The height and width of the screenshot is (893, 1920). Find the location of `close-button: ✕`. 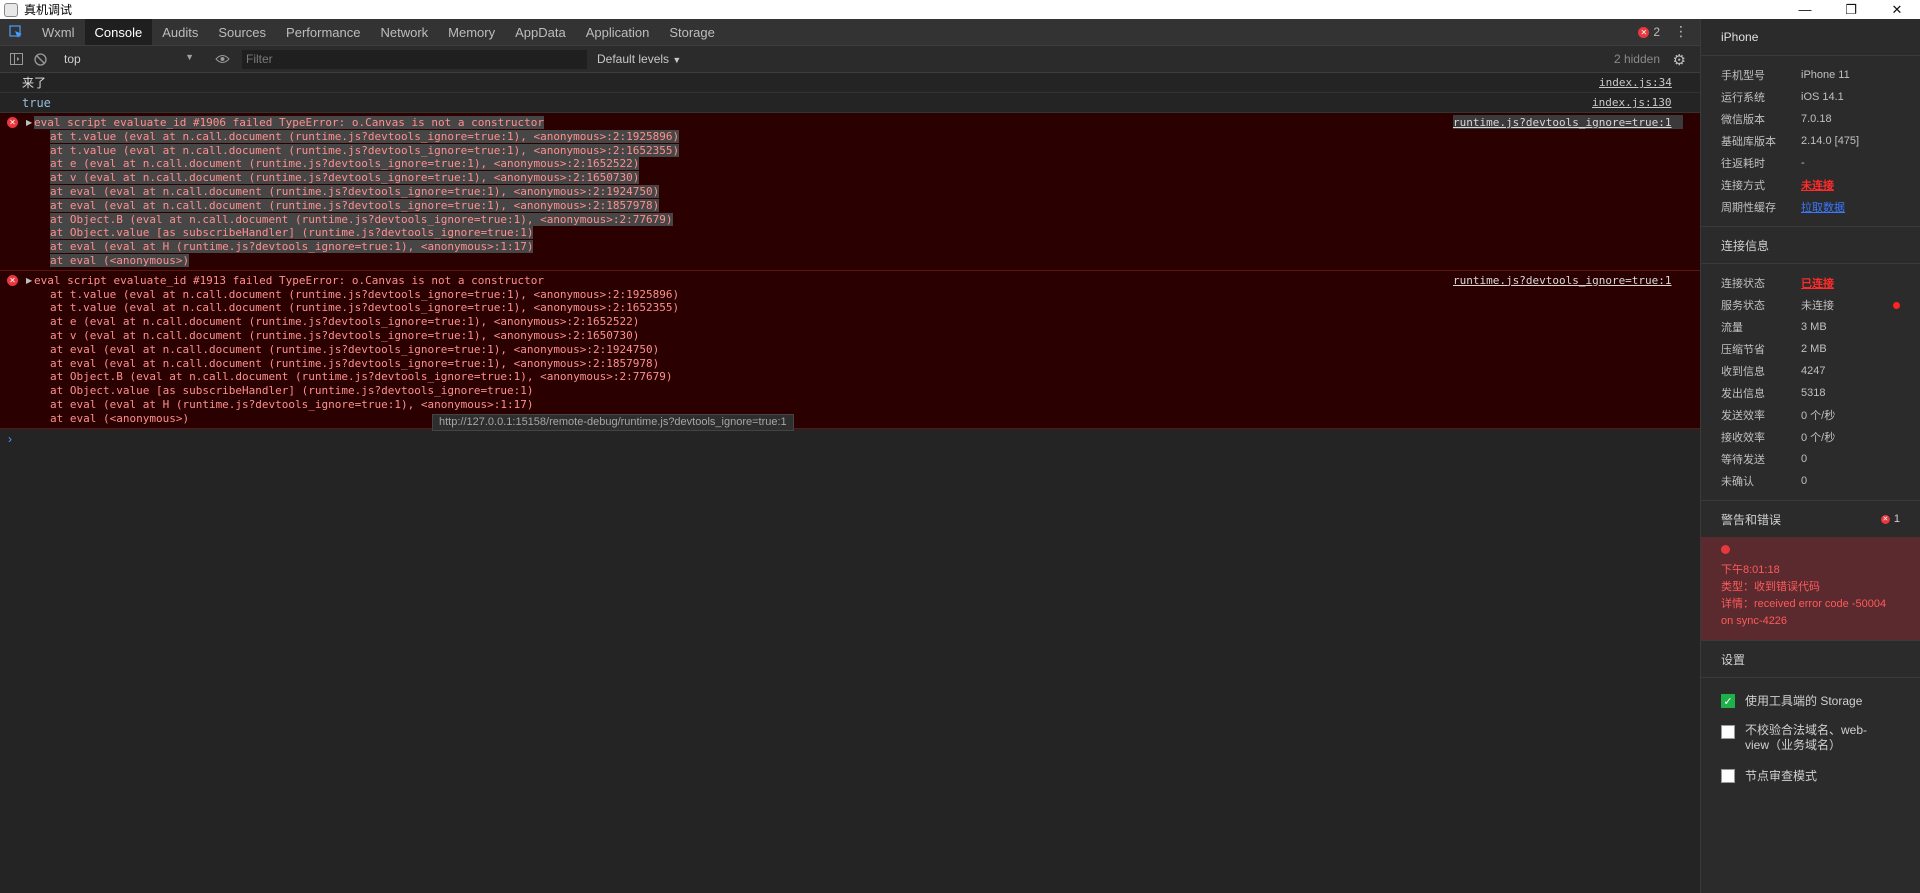

close-button: ✕ is located at coordinates (1897, 9).